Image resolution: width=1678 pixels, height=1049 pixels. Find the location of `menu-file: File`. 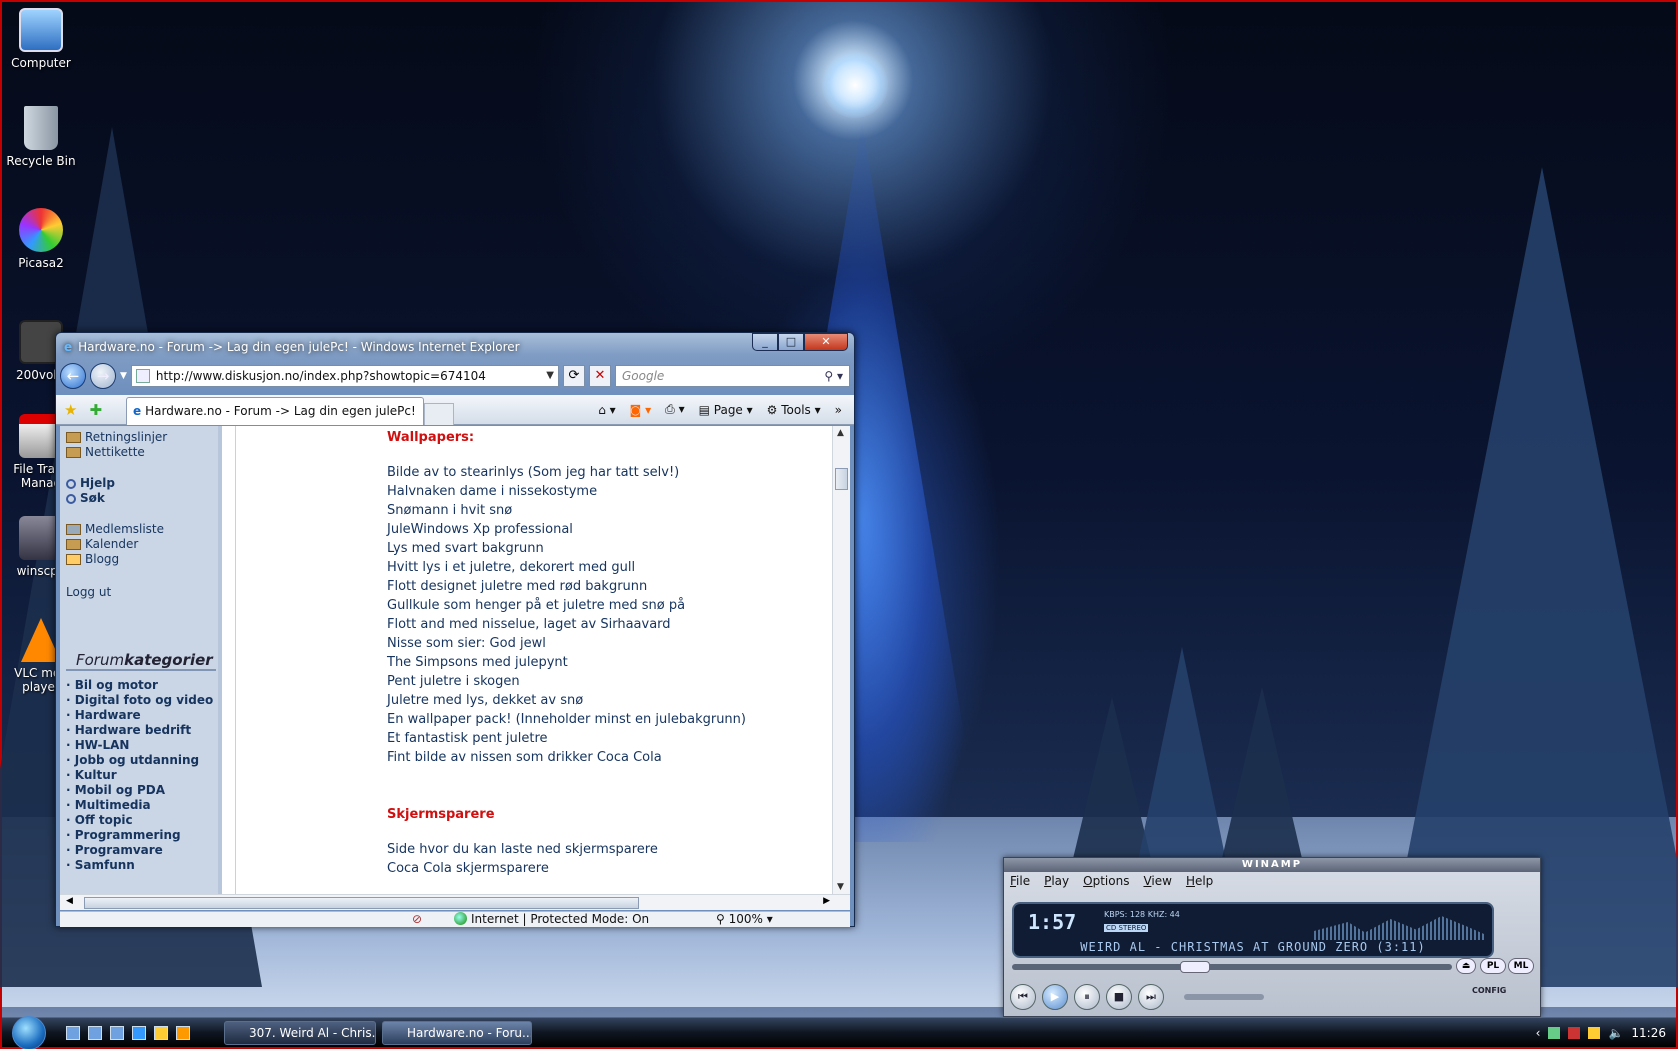

menu-file: File is located at coordinates (1020, 881).